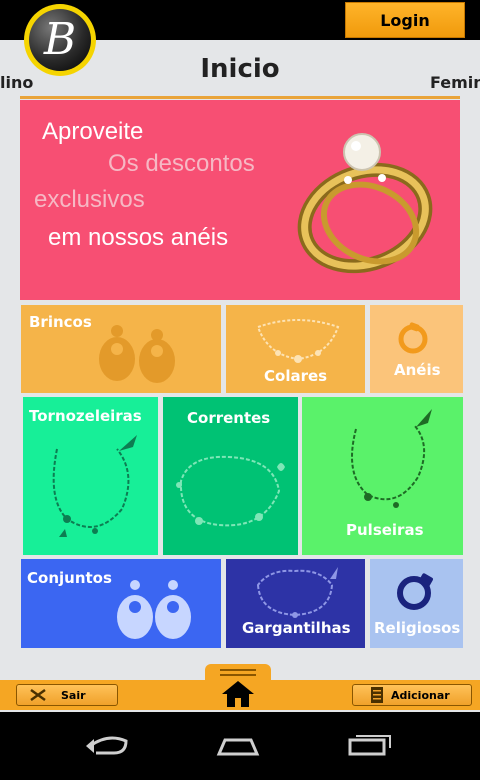  Describe the element at coordinates (89, 199) in the screenshot. I see `promo-line-3: exclusivos` at that location.